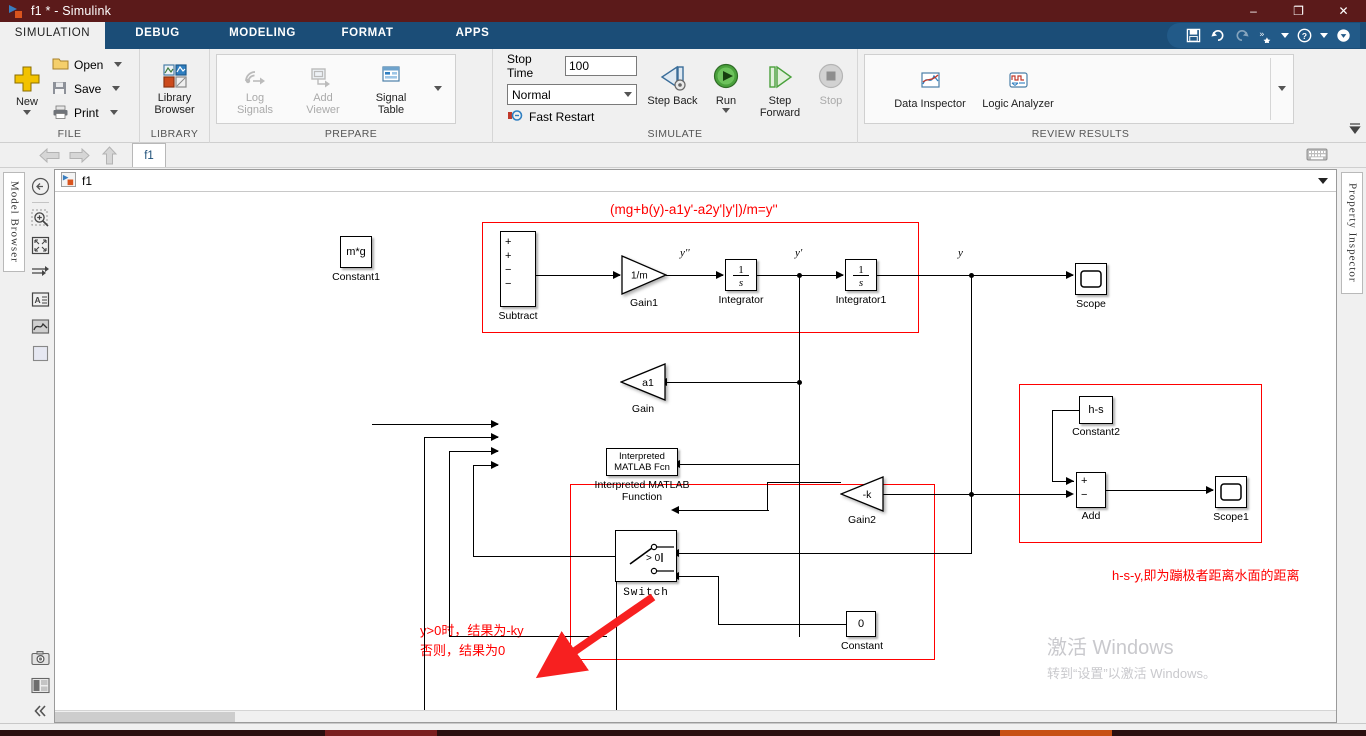 The height and width of the screenshot is (736, 1366). Describe the element at coordinates (41, 186) in the screenshot. I see `back-icon` at that location.